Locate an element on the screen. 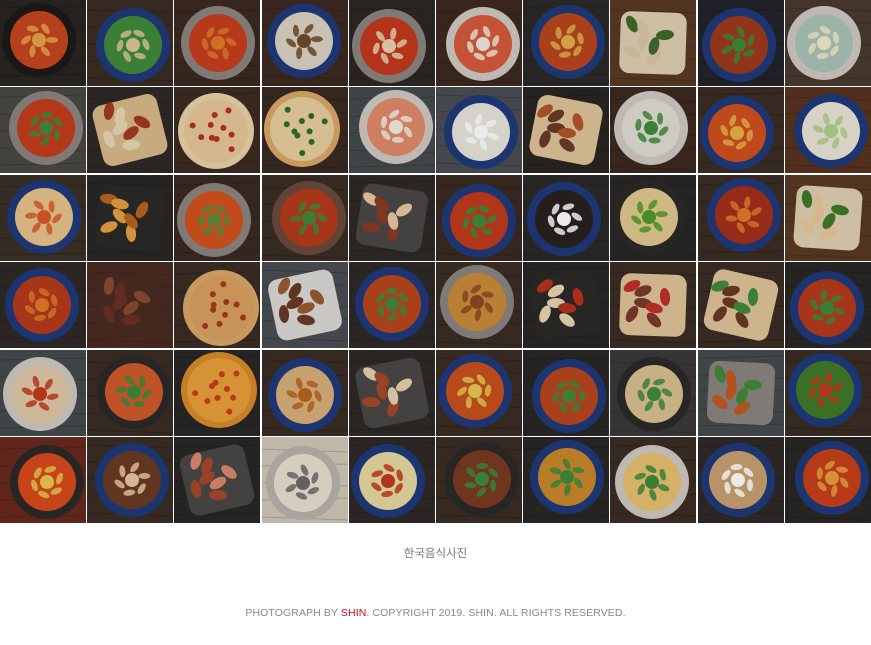  gallery-caption: 한국음식사진 is located at coordinates (435, 553).